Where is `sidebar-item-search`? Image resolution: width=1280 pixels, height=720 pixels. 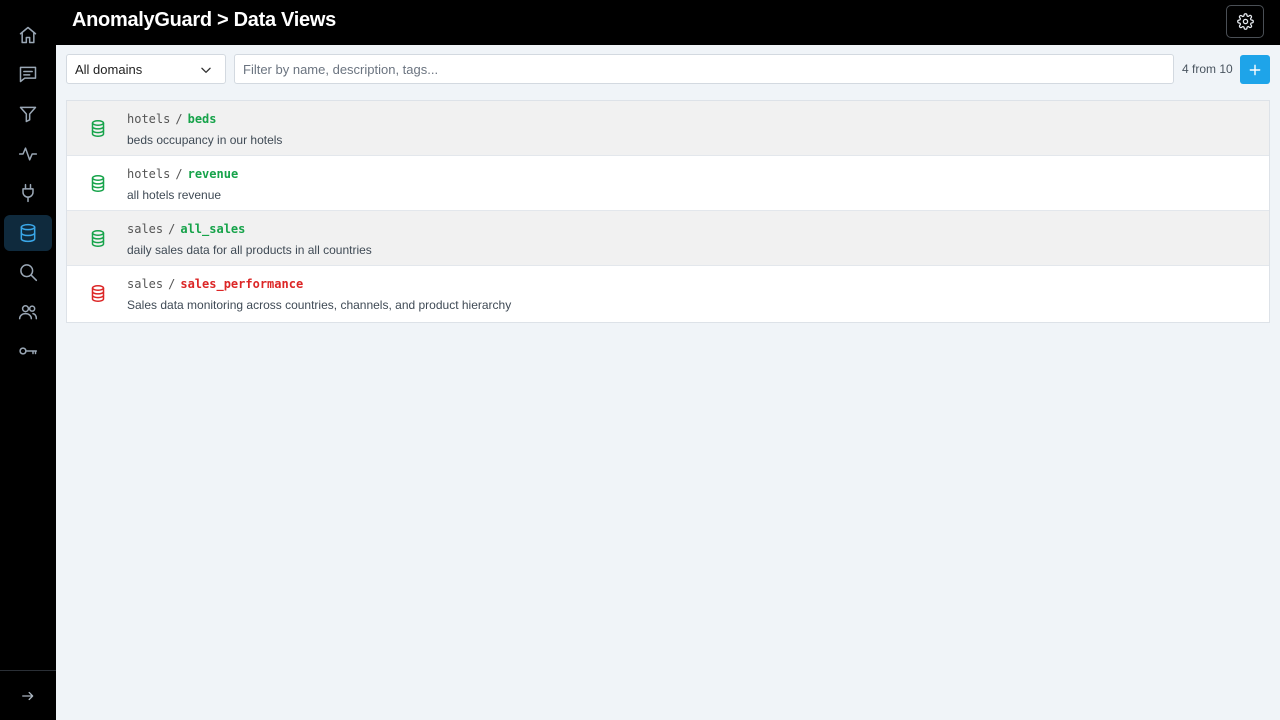
sidebar-item-search is located at coordinates (28, 272).